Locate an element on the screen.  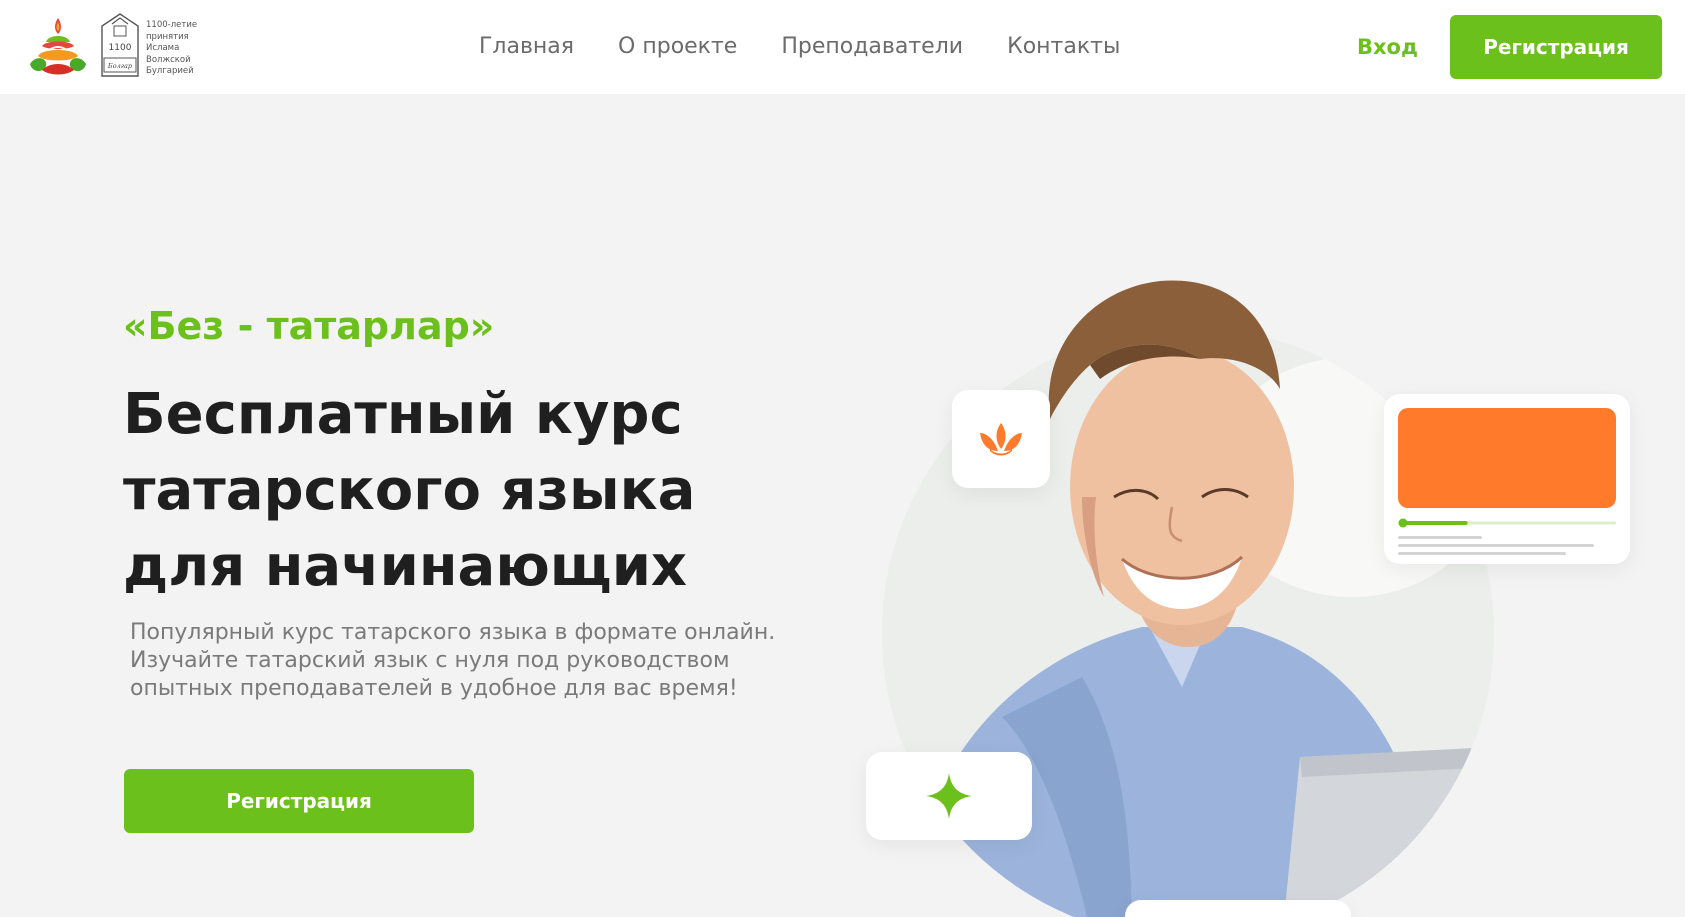
video-thumbnail is located at coordinates (1507, 458).